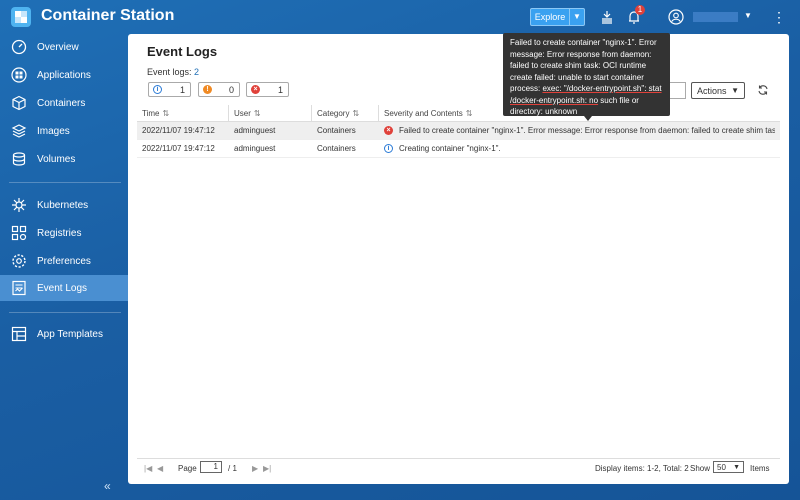  I want to click on sidebar-item-label: Kubernetes, so click(63, 205).